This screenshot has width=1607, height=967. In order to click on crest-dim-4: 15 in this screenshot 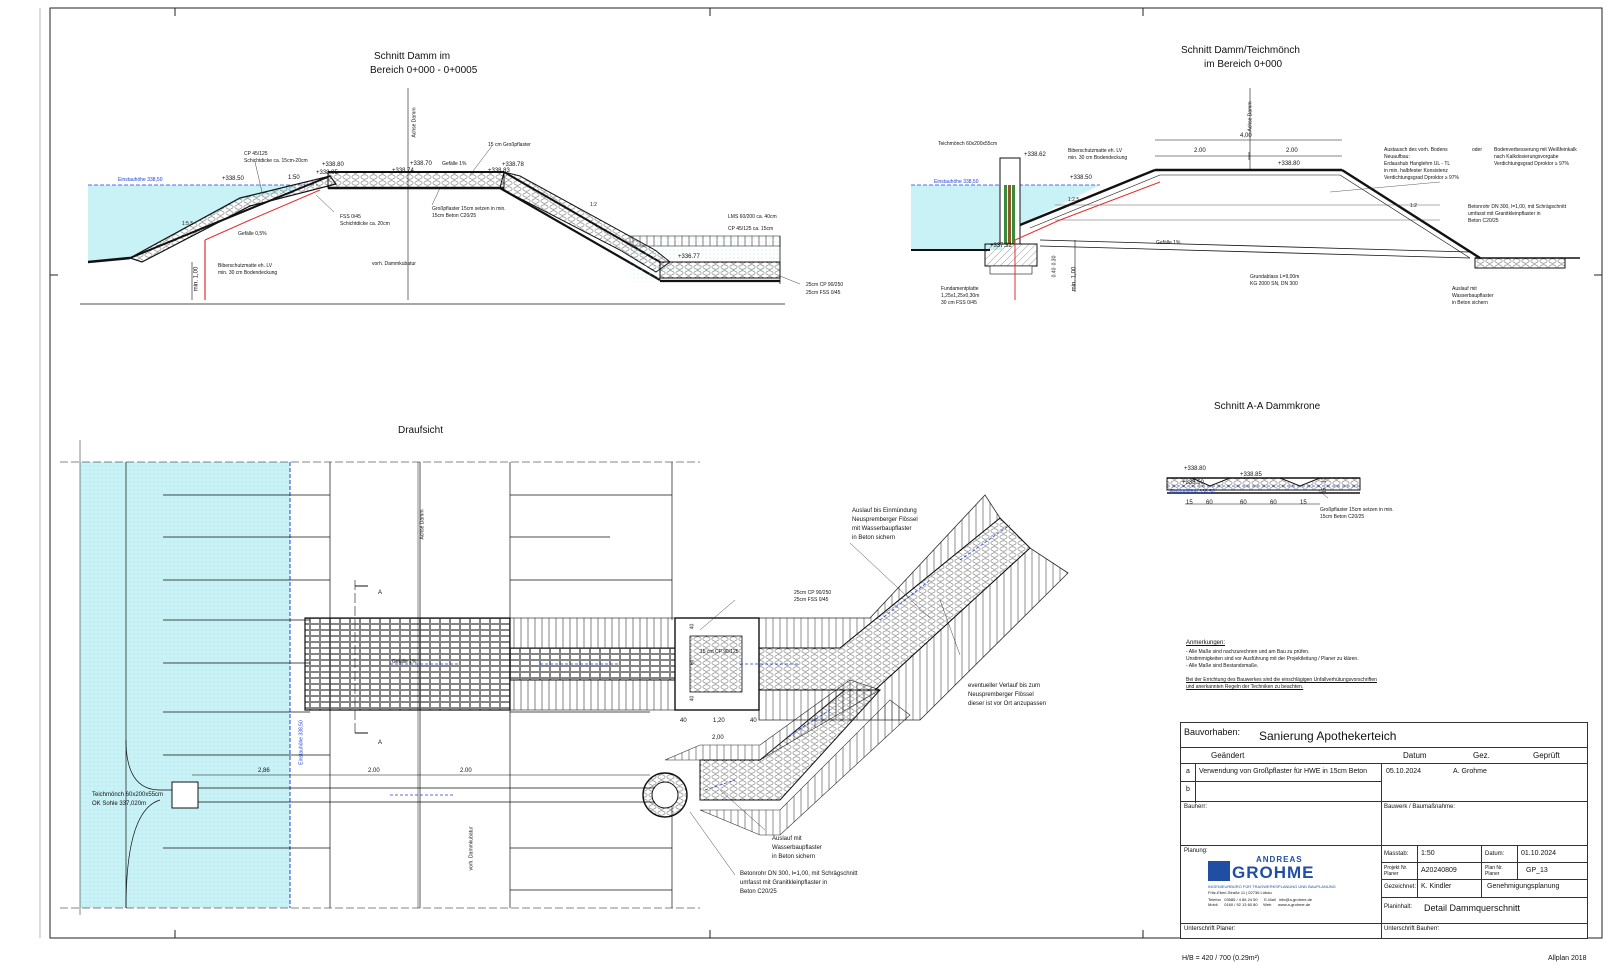, I will do `click(1303, 503)`.